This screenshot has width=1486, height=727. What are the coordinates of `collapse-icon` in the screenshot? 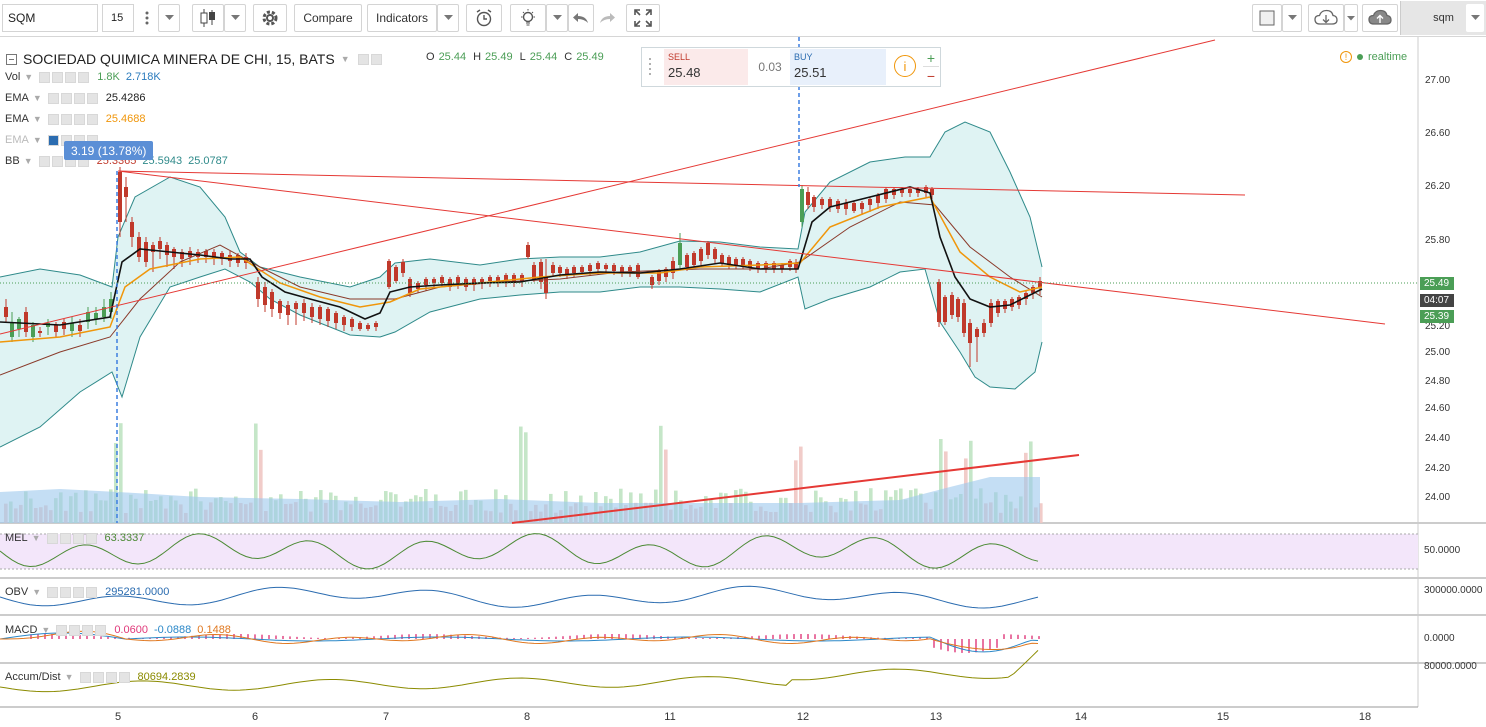 It's located at (11, 59).